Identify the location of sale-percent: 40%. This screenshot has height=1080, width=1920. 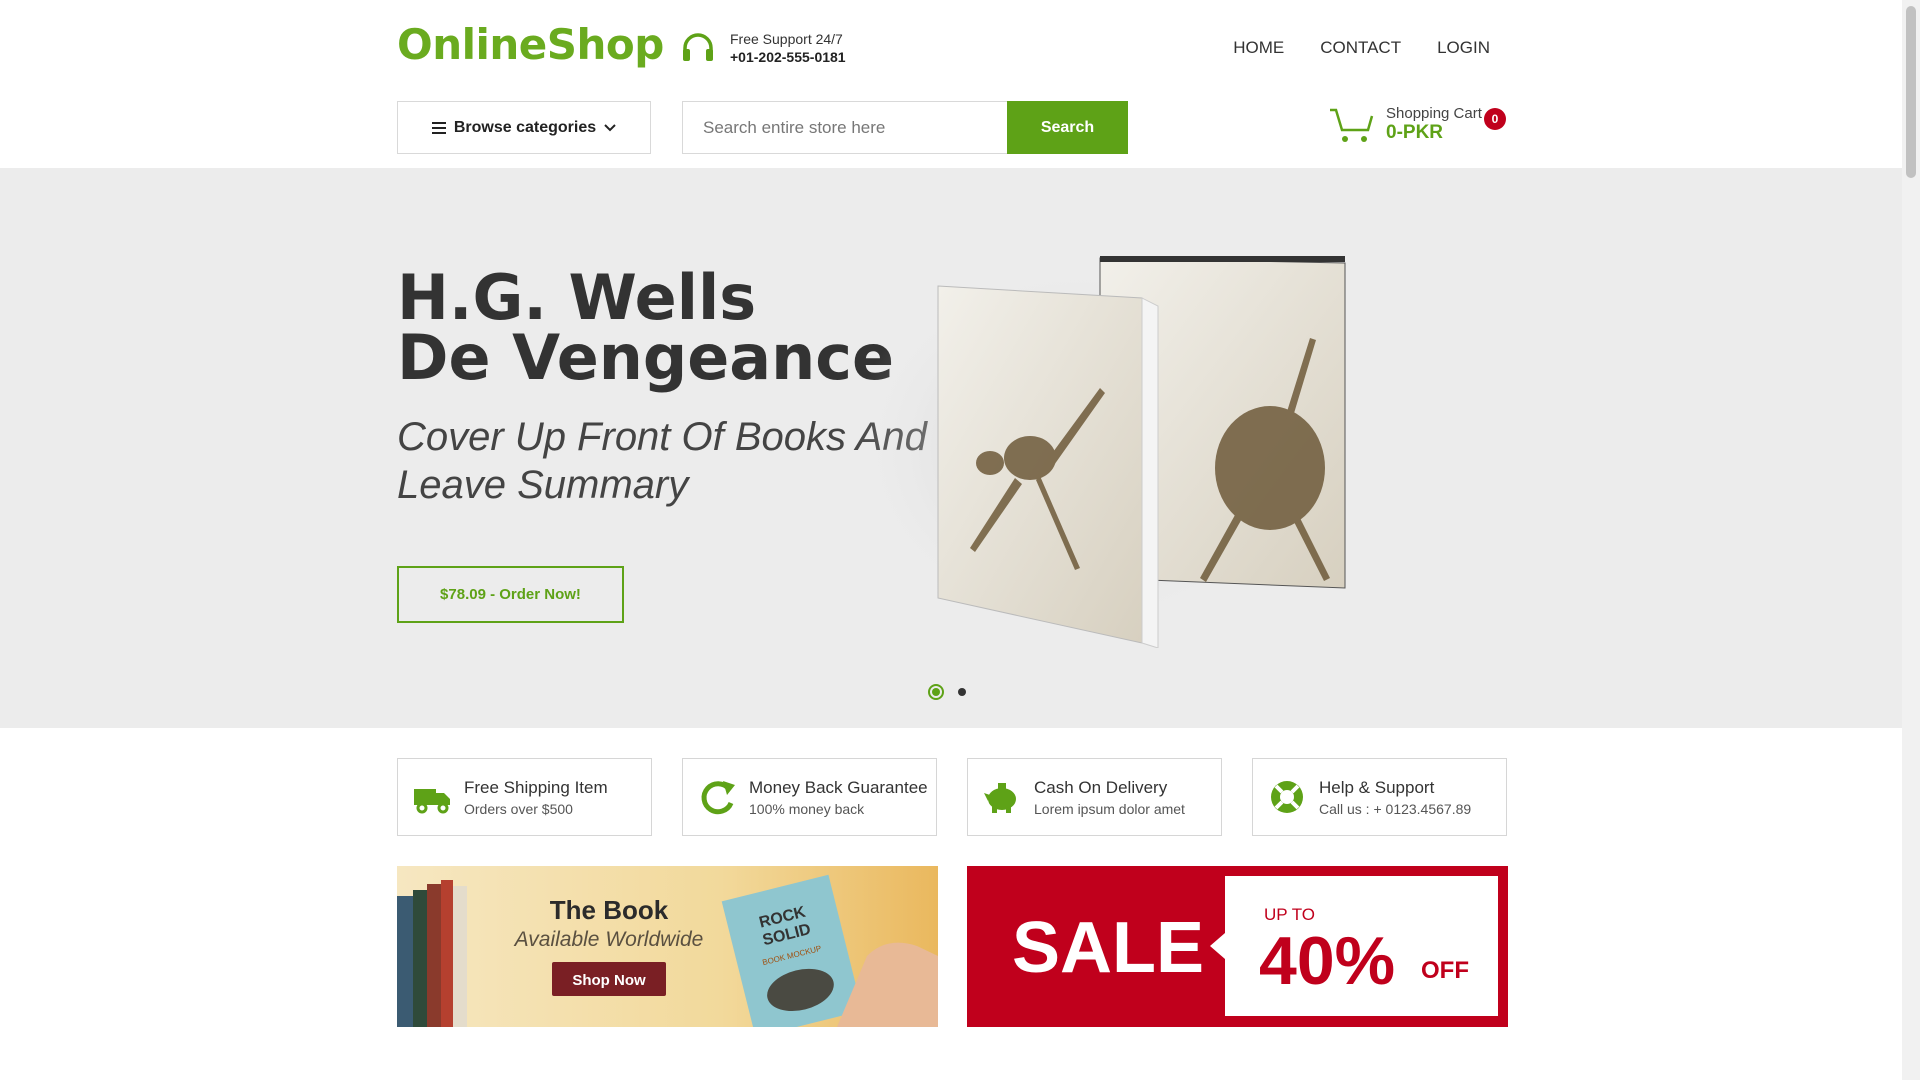
(1327, 961).